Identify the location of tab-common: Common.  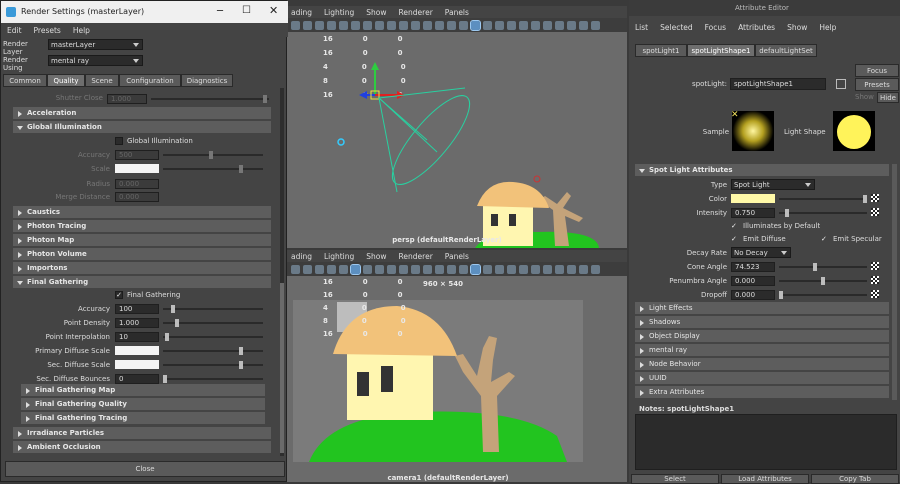
(25, 80).